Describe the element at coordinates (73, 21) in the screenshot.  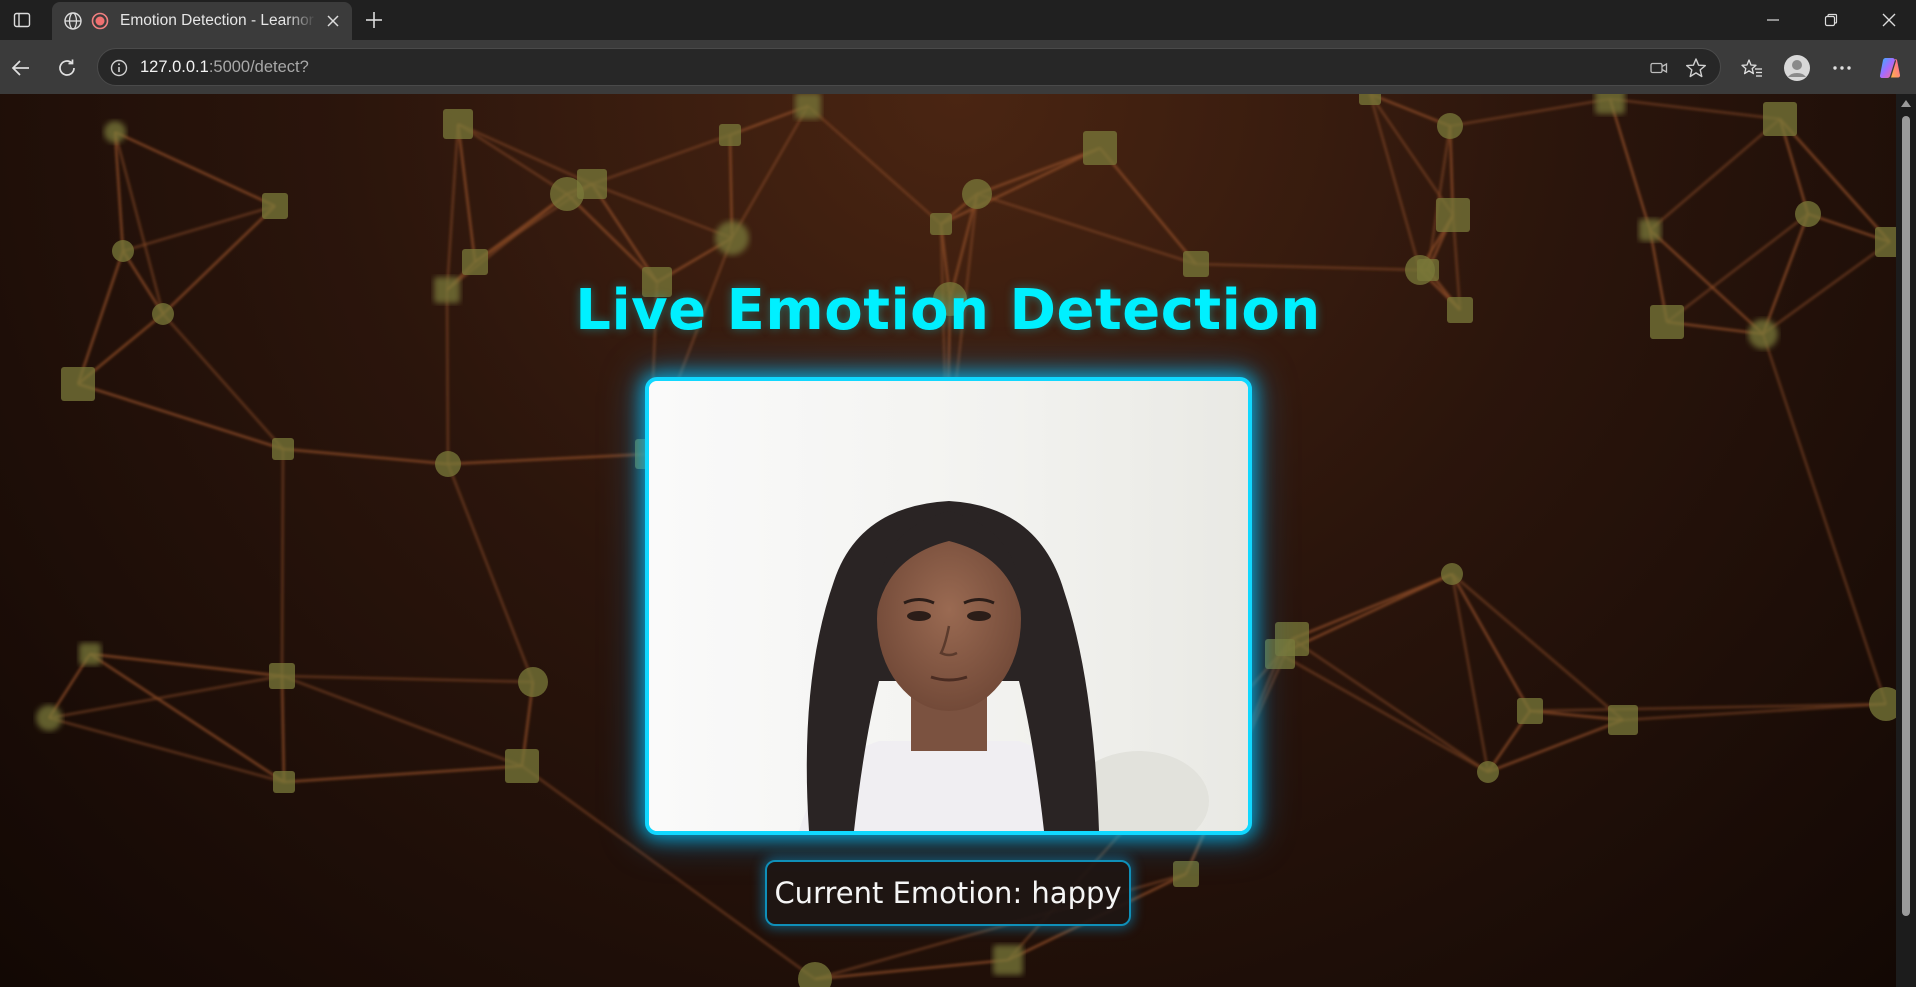
I see `globe-icon` at that location.